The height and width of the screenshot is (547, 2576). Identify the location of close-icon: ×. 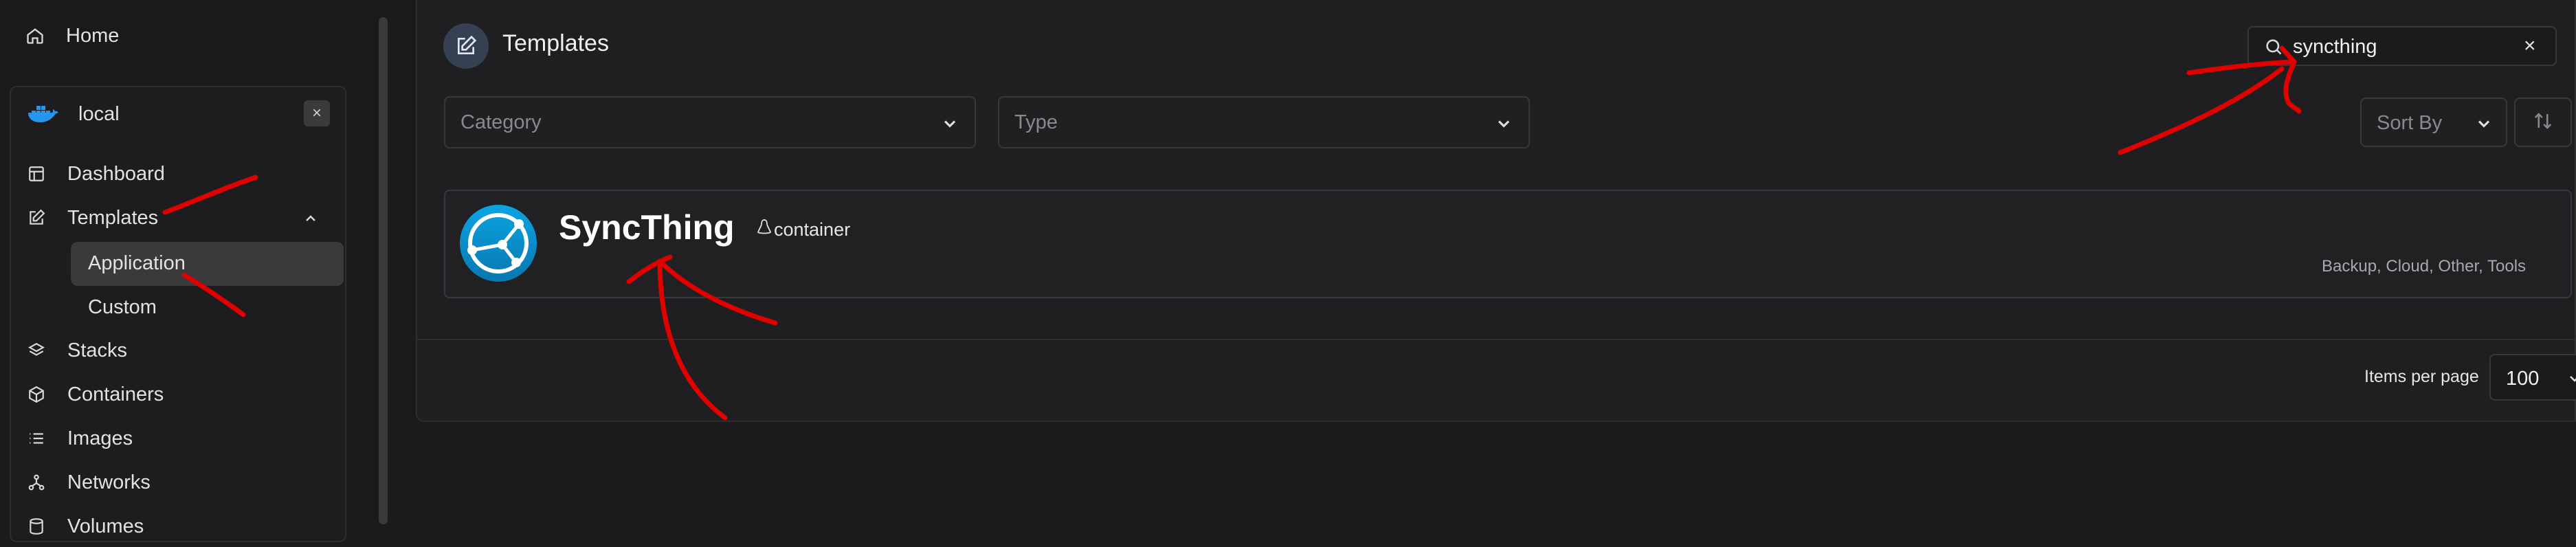
(316, 113).